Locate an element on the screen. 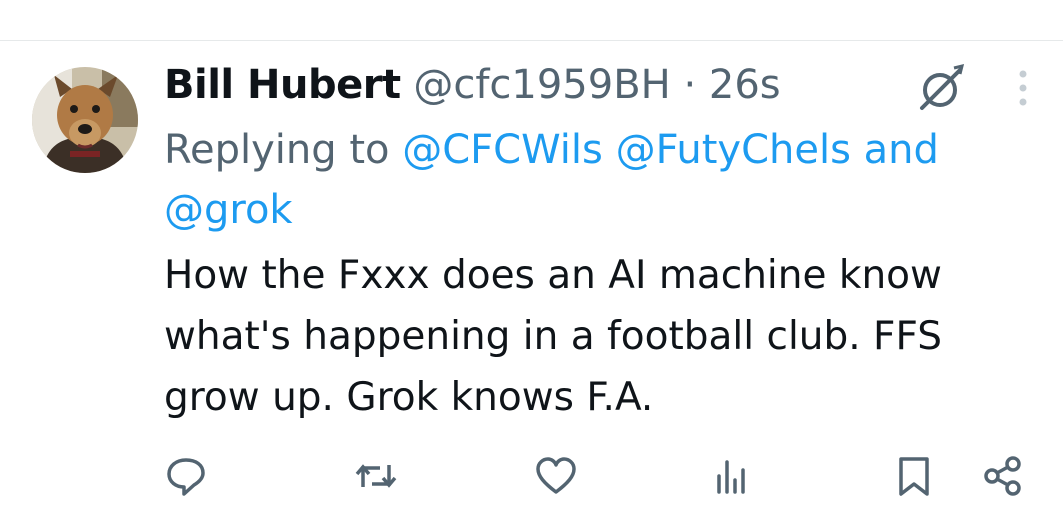 This screenshot has width=1063, height=524. timestamp: 26s is located at coordinates (745, 85).